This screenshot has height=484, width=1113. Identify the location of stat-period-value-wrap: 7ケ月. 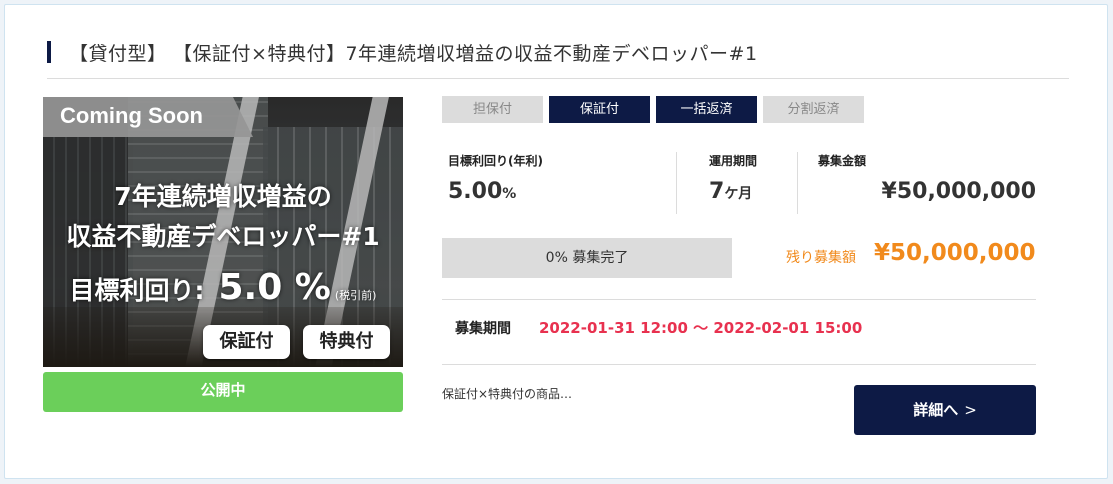
(733, 191).